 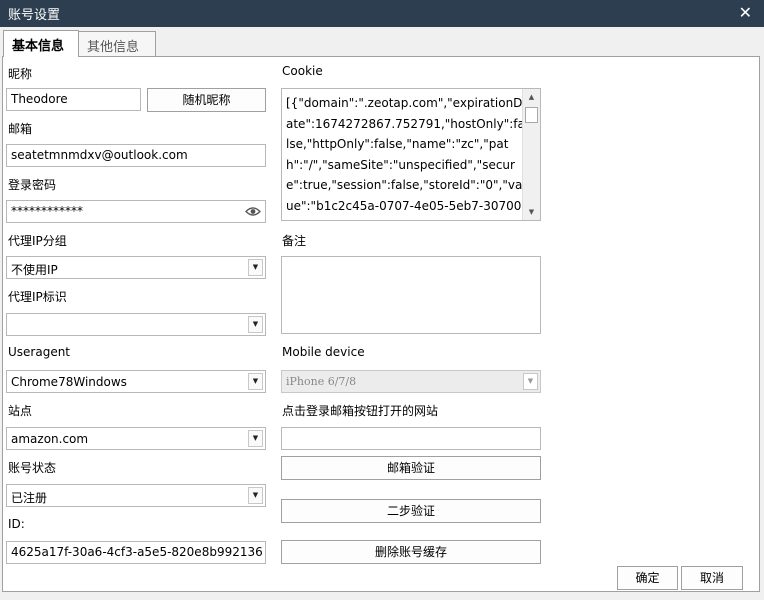 I want to click on login-site-input, so click(x=411, y=438).